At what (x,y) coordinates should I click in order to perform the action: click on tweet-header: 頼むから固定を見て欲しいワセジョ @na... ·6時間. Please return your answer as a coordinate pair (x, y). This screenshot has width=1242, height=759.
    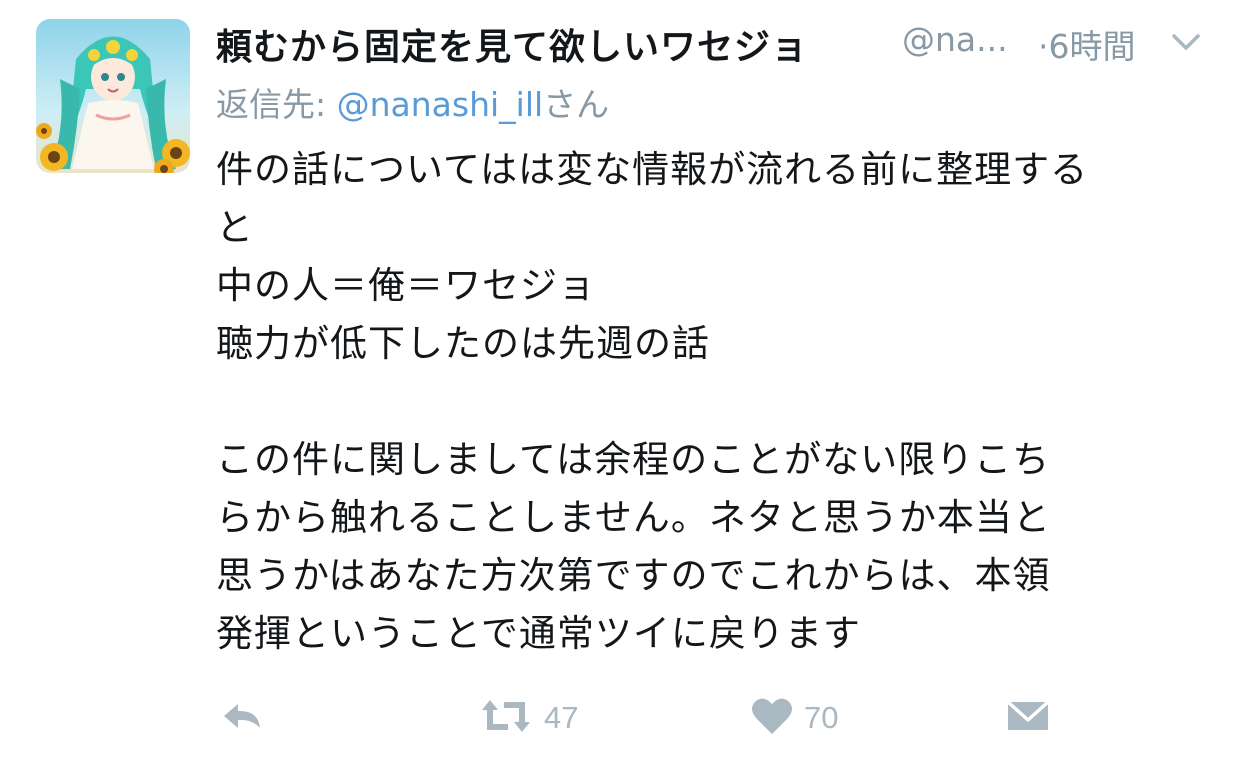
    Looking at the image, I should click on (716, 42).